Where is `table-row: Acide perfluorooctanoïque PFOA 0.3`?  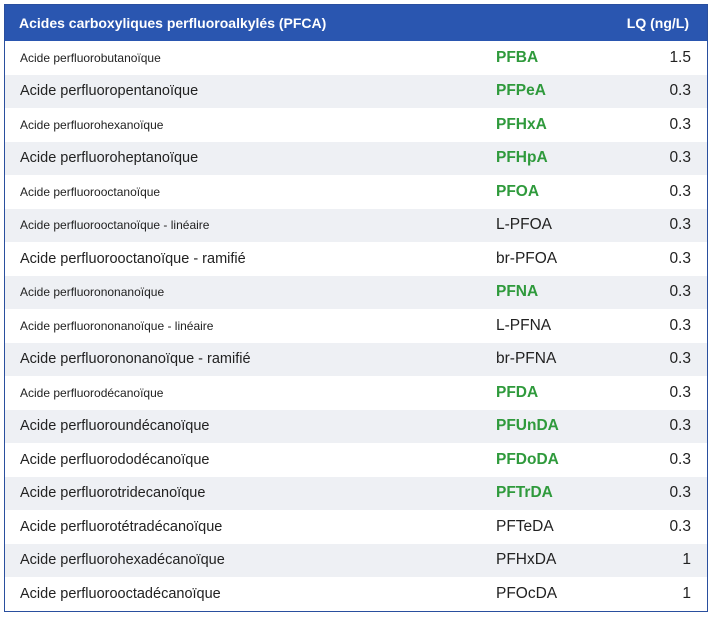 table-row: Acide perfluorooctanoïque PFOA 0.3 is located at coordinates (356, 192).